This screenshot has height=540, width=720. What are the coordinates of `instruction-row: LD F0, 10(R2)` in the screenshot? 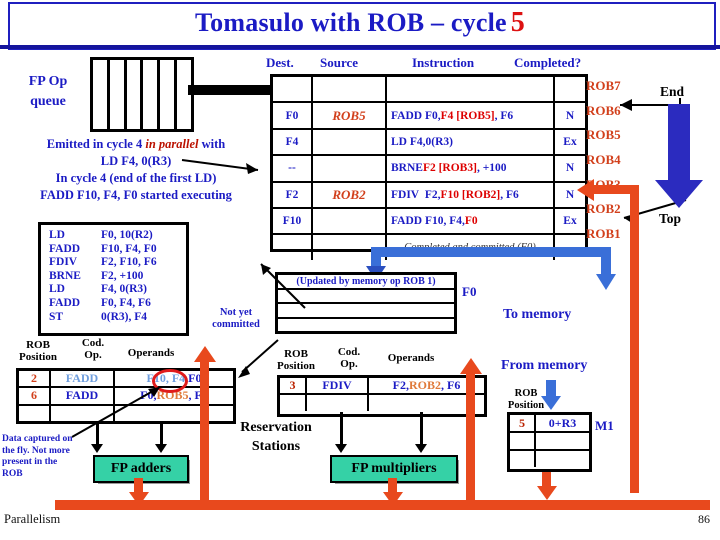 It's located at (103, 236).